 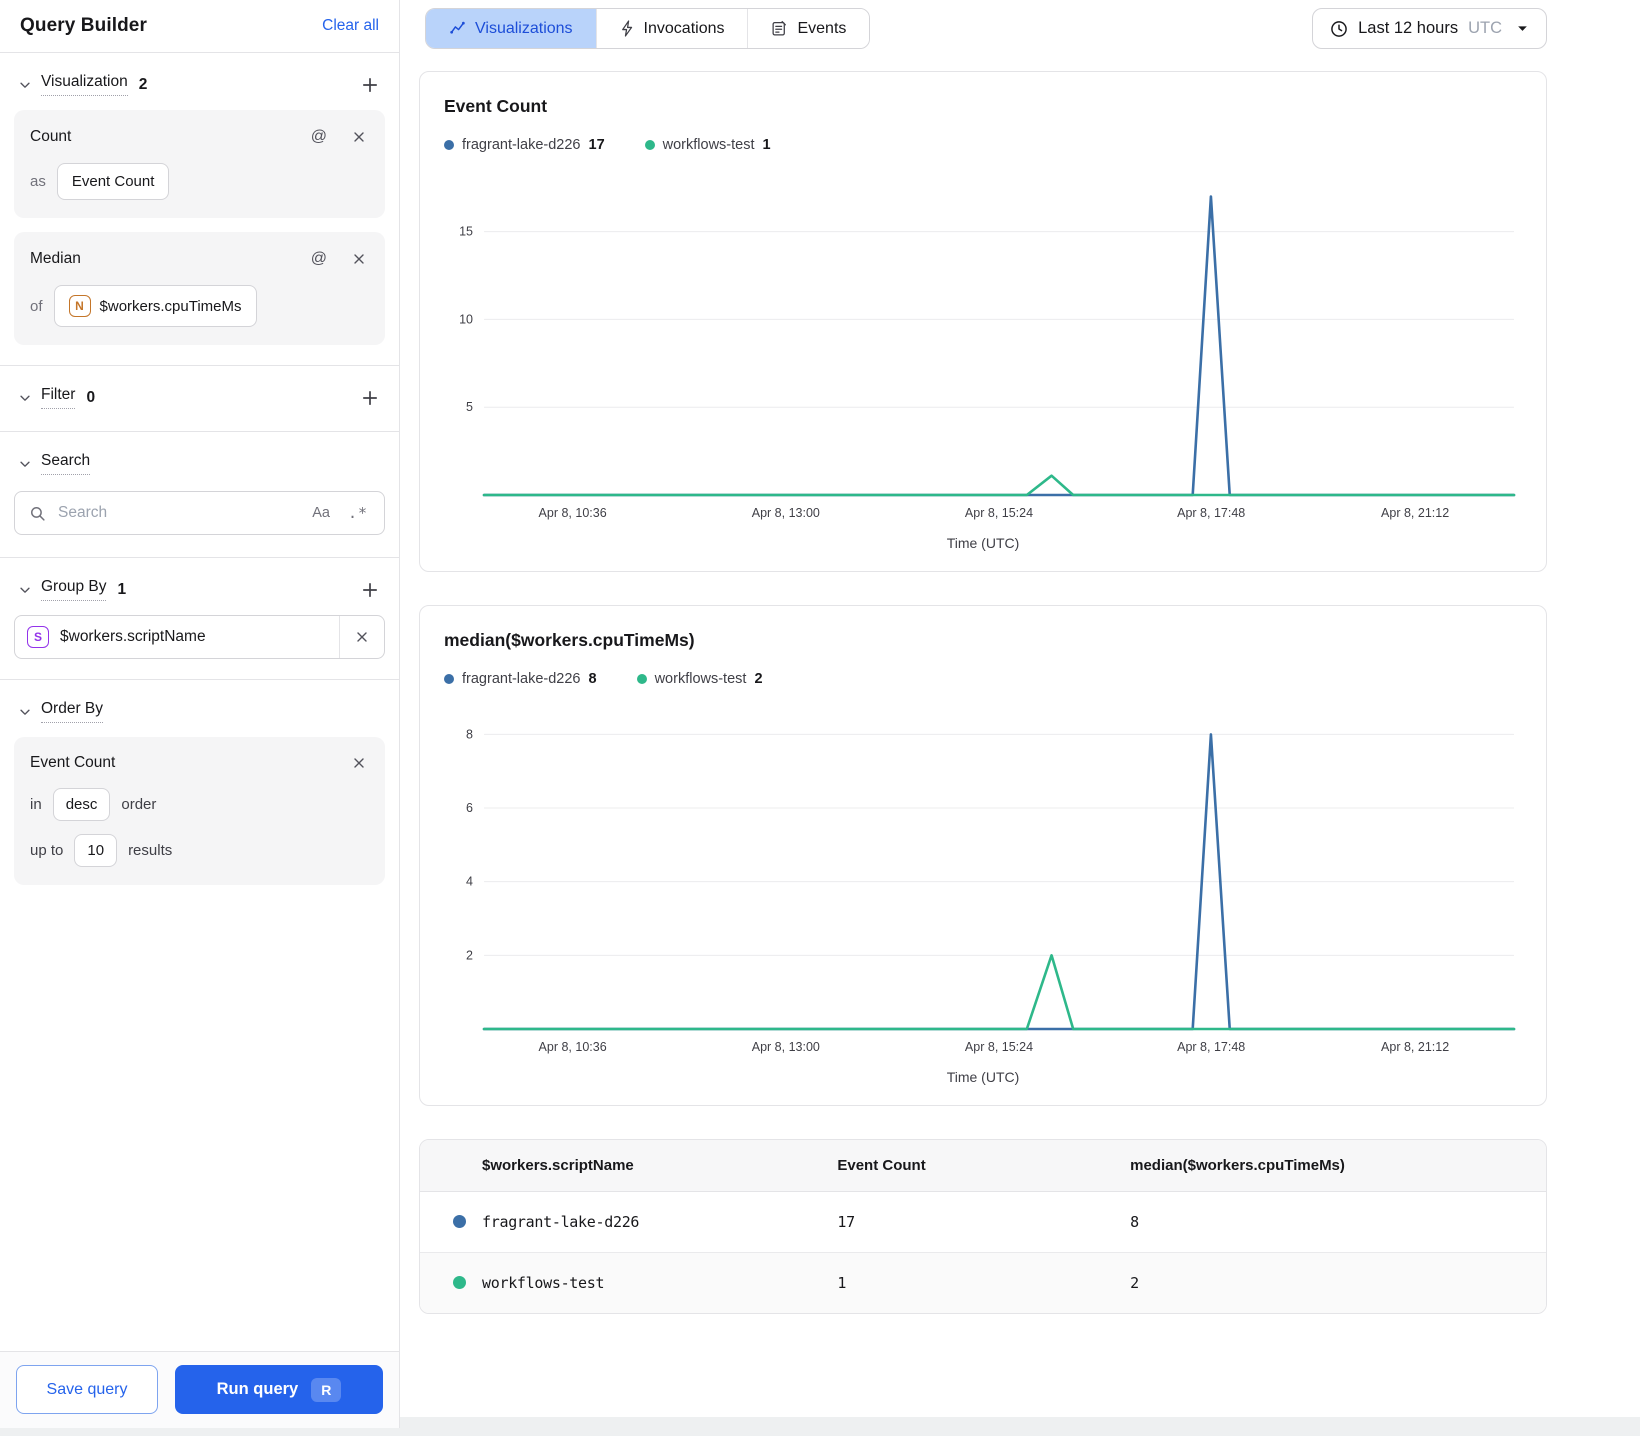 I want to click on remove-count-visualization-button, so click(x=359, y=137).